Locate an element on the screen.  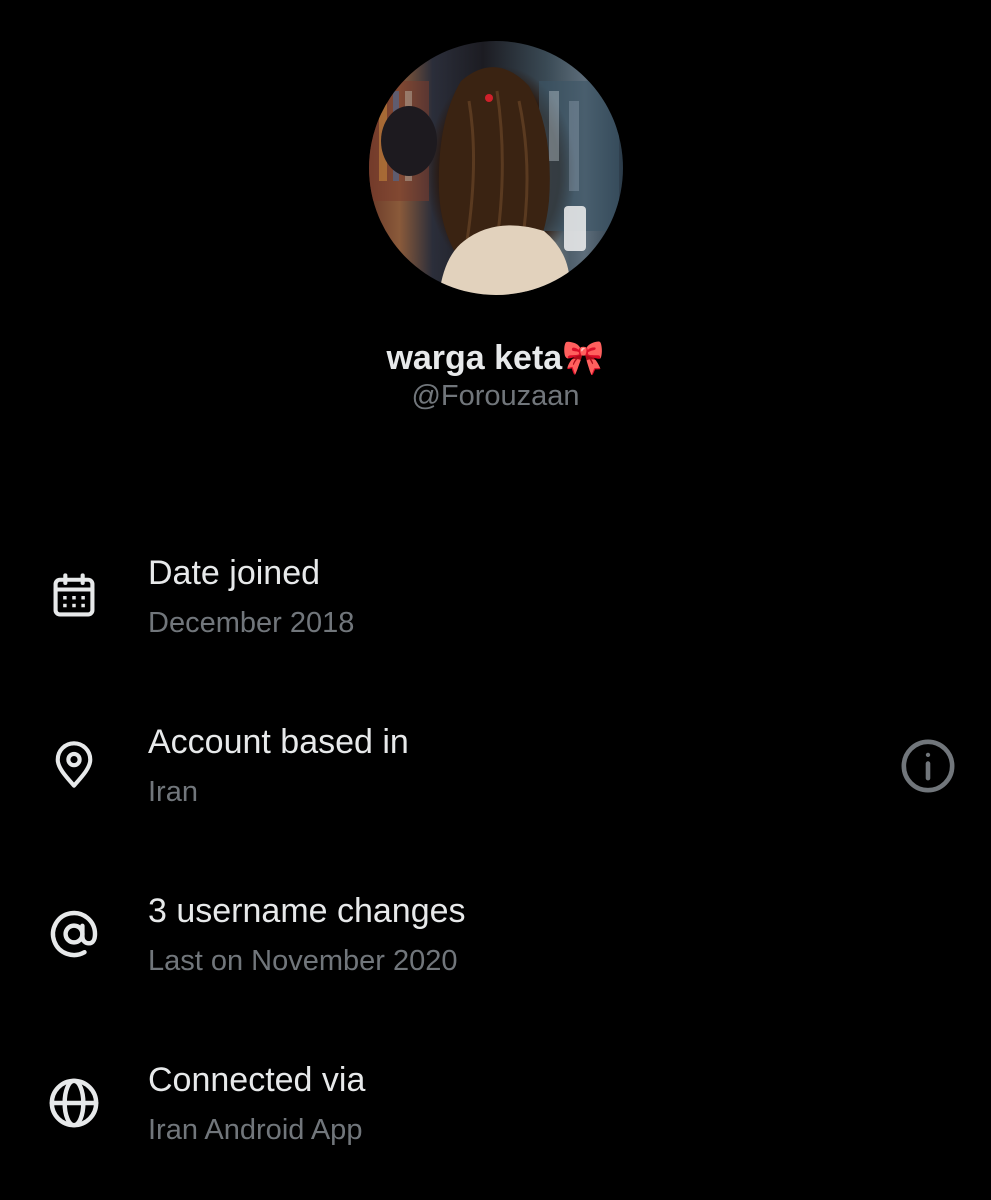
display-name: warga keta🎀 is located at coordinates (495, 358).